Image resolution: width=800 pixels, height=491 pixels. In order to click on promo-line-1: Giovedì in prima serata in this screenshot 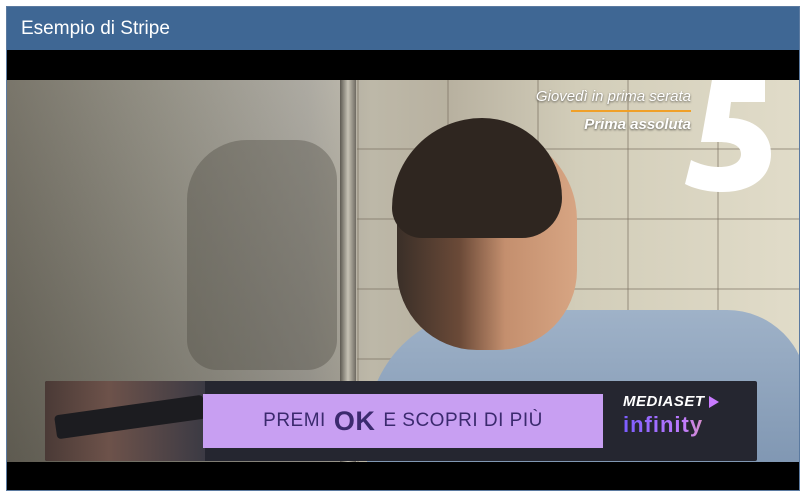, I will do `click(613, 96)`.